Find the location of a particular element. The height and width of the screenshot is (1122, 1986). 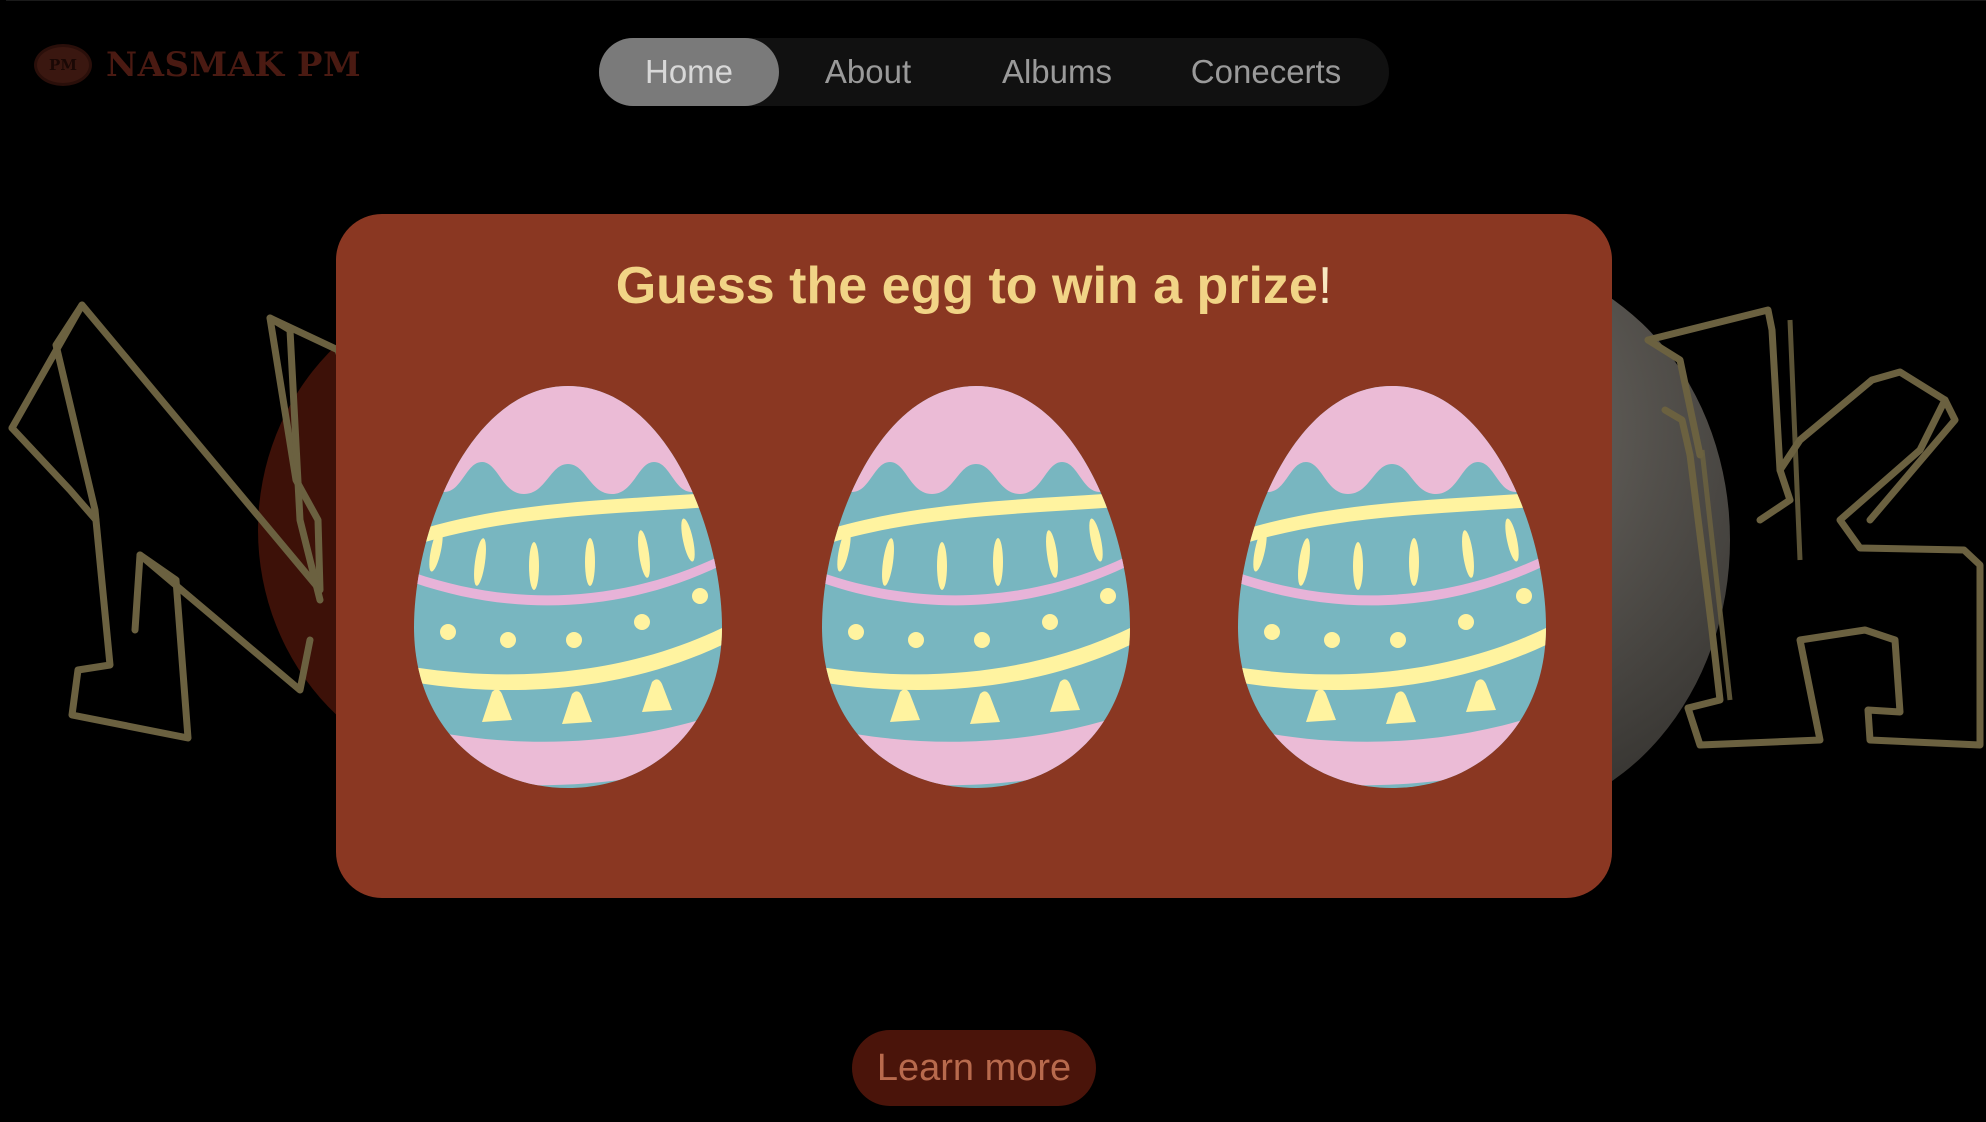

modal-title-text: Guess the egg to win a prize is located at coordinates (966, 286).